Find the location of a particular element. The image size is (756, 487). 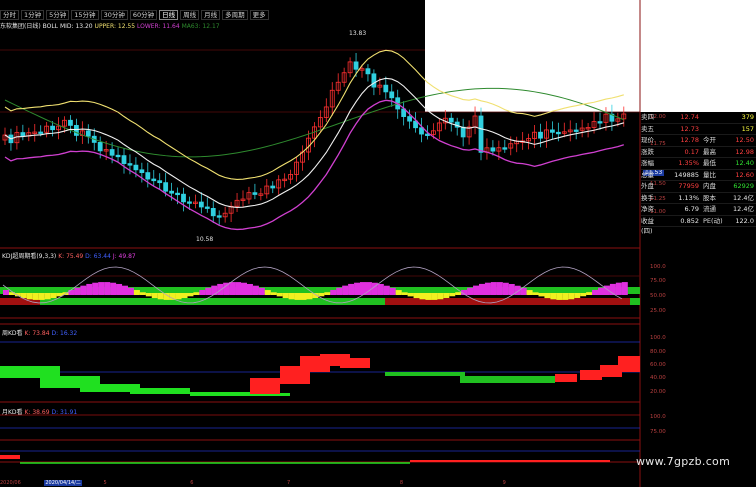

quote-row: 外盘 77959 内盘 62929 is located at coordinates (698, 187).